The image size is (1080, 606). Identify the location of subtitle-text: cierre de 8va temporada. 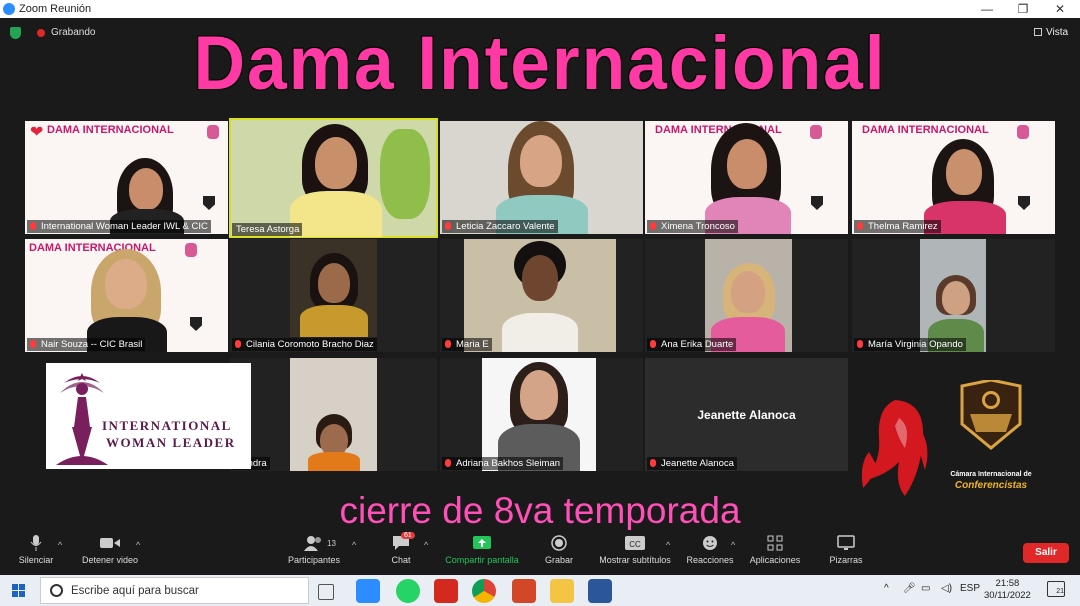
(540, 510).